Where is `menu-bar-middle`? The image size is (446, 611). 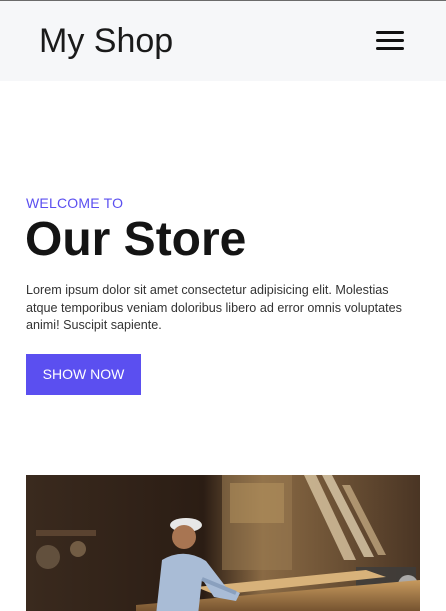
menu-bar-middle is located at coordinates (390, 40).